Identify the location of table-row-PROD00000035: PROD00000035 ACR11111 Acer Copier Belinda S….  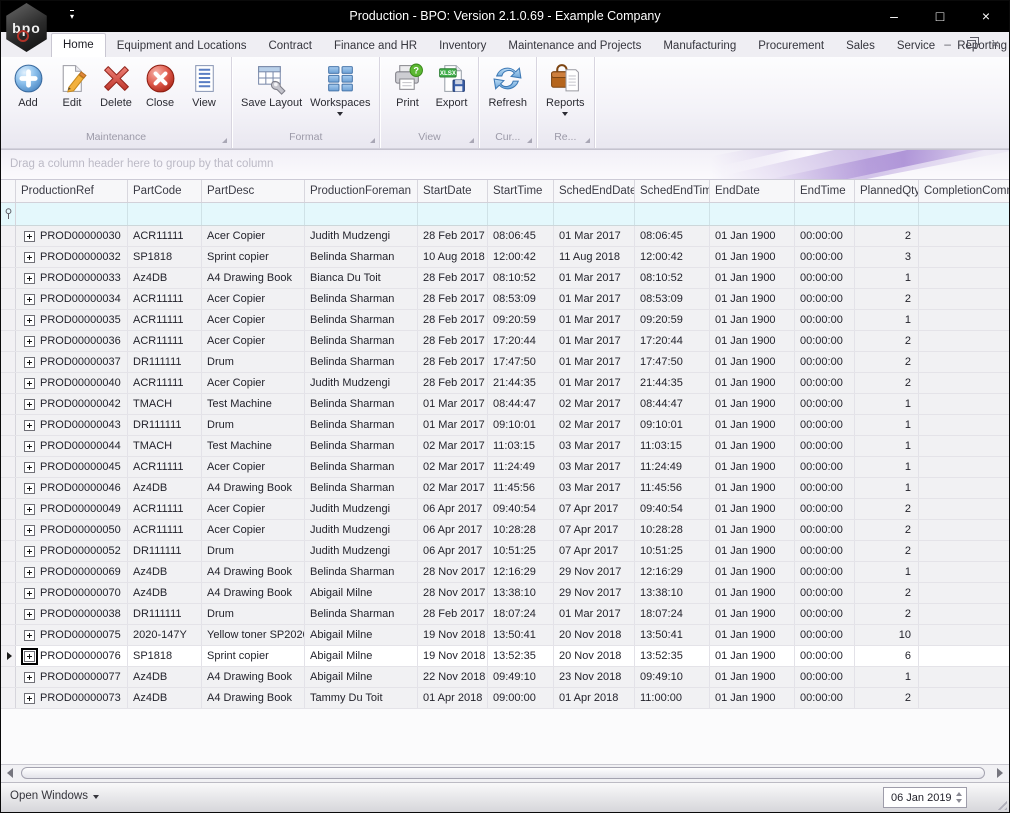
(505, 320).